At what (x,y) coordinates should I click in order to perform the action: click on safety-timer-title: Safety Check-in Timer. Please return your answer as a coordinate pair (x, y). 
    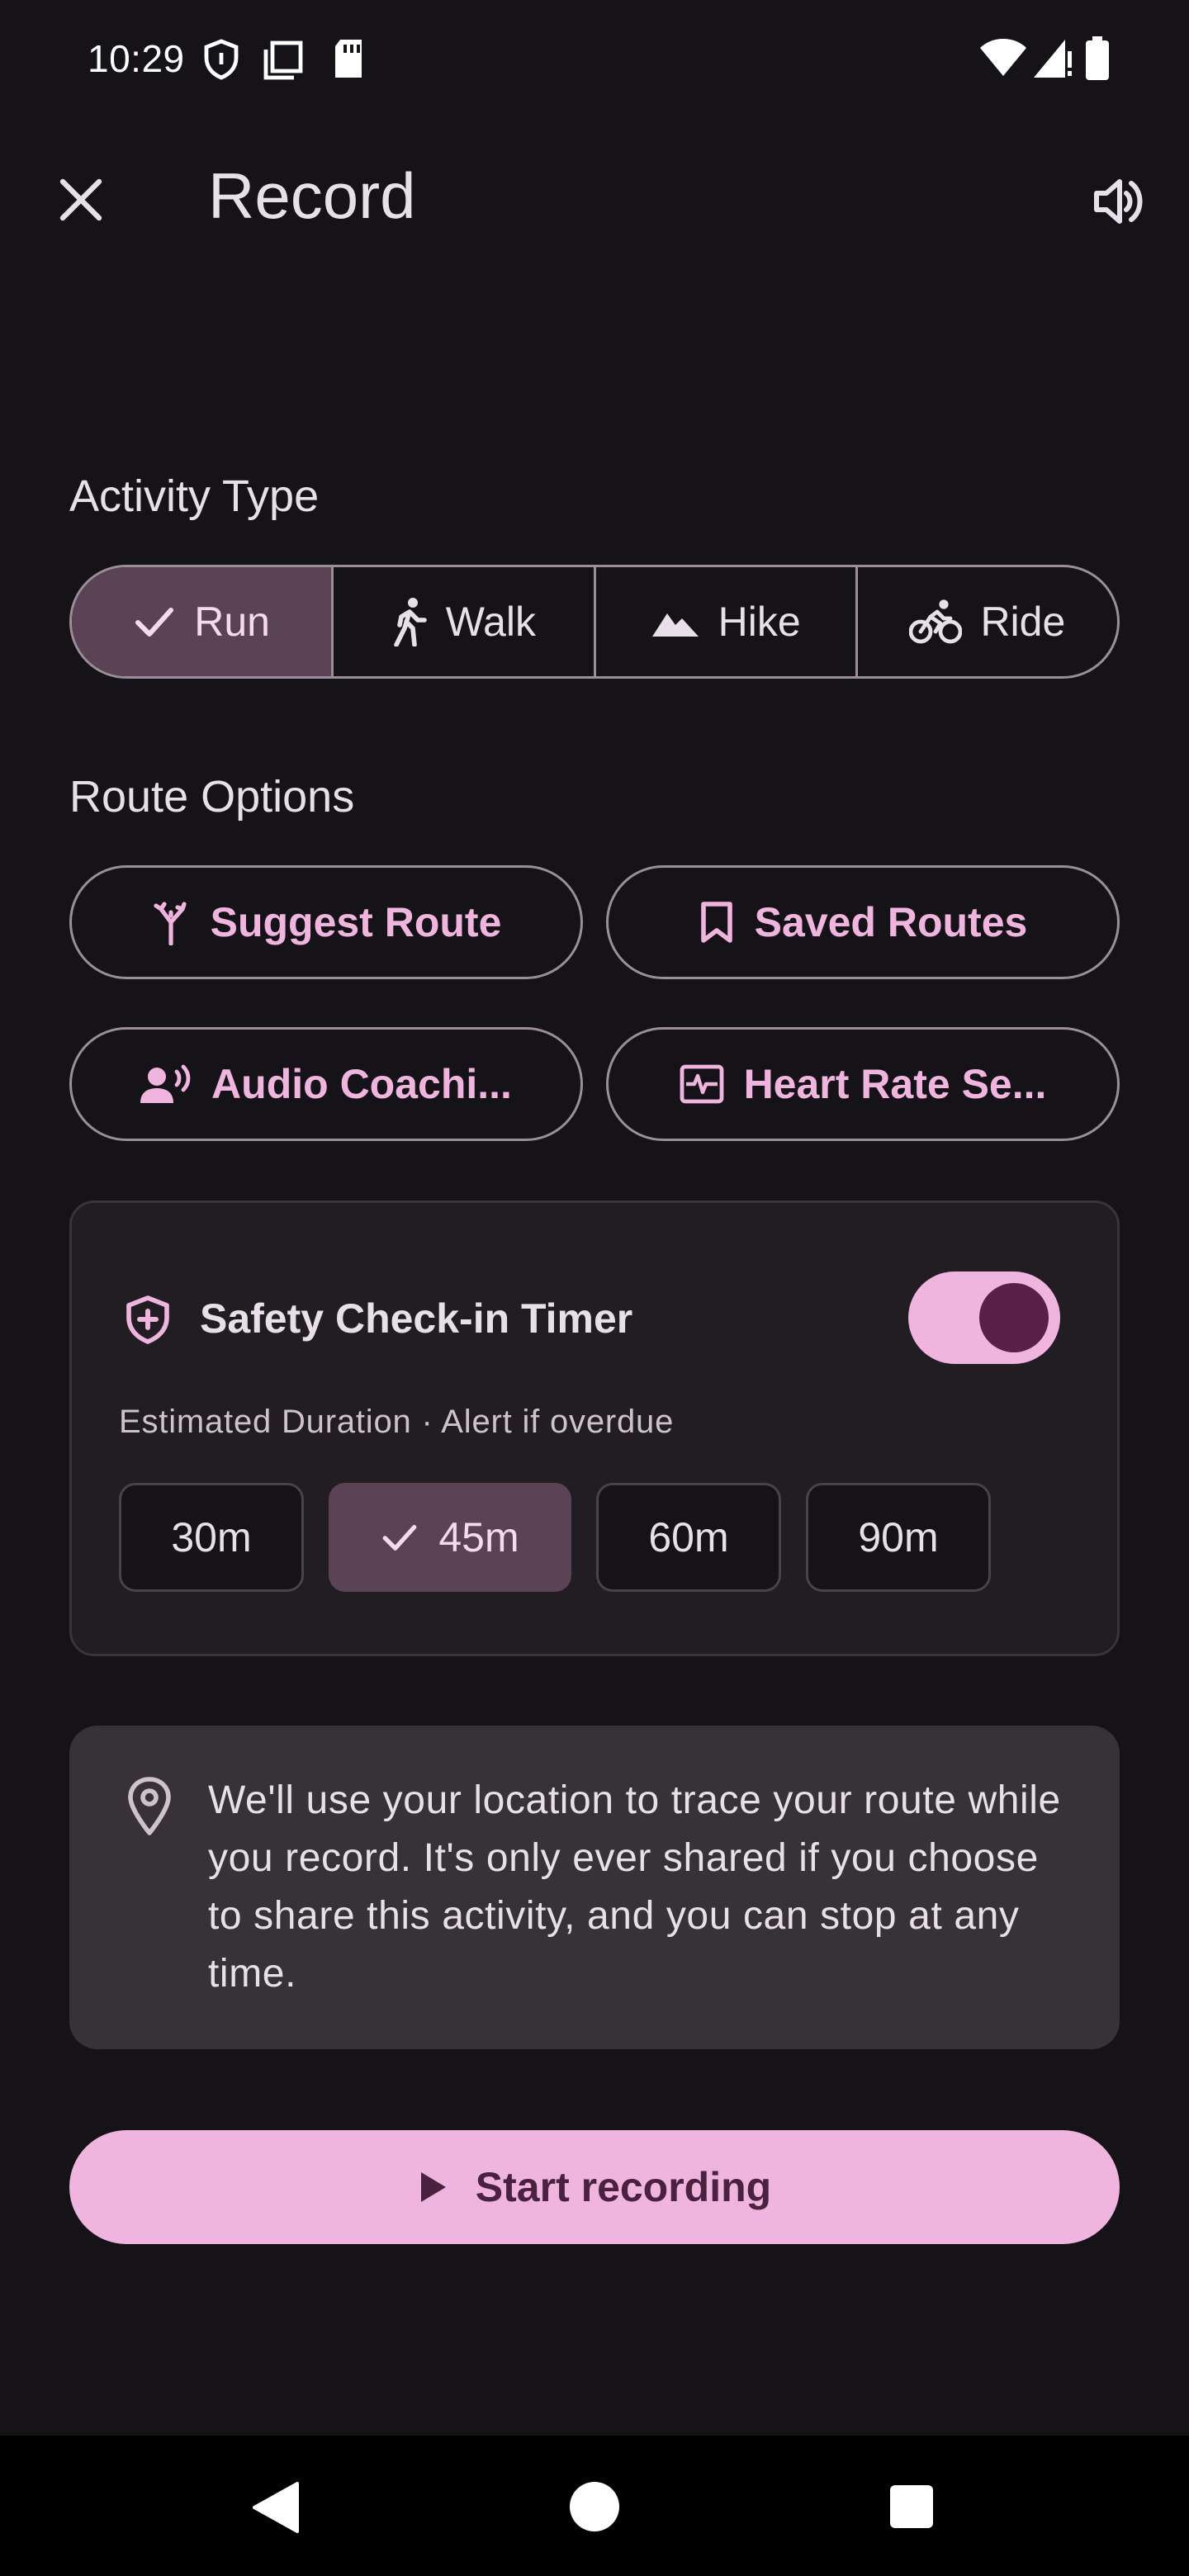
    Looking at the image, I should click on (416, 1318).